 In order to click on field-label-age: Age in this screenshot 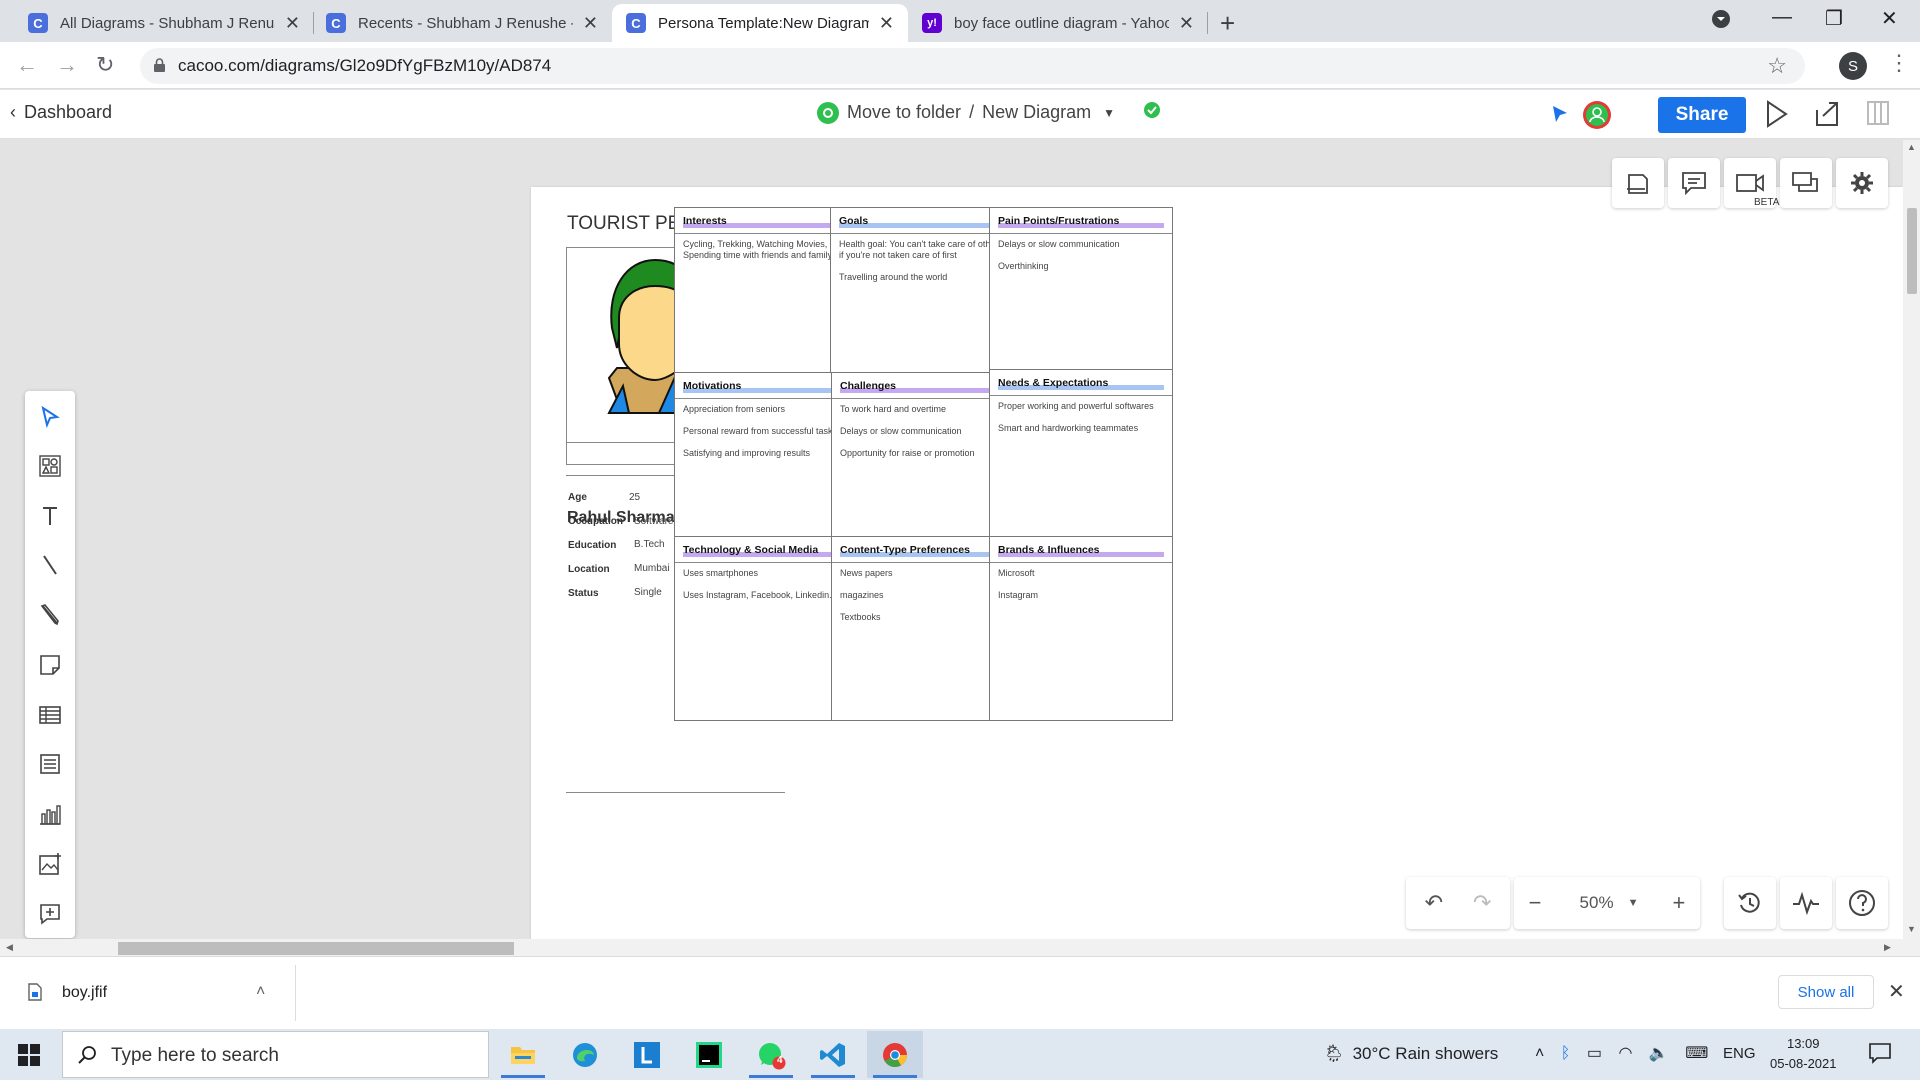, I will do `click(577, 497)`.